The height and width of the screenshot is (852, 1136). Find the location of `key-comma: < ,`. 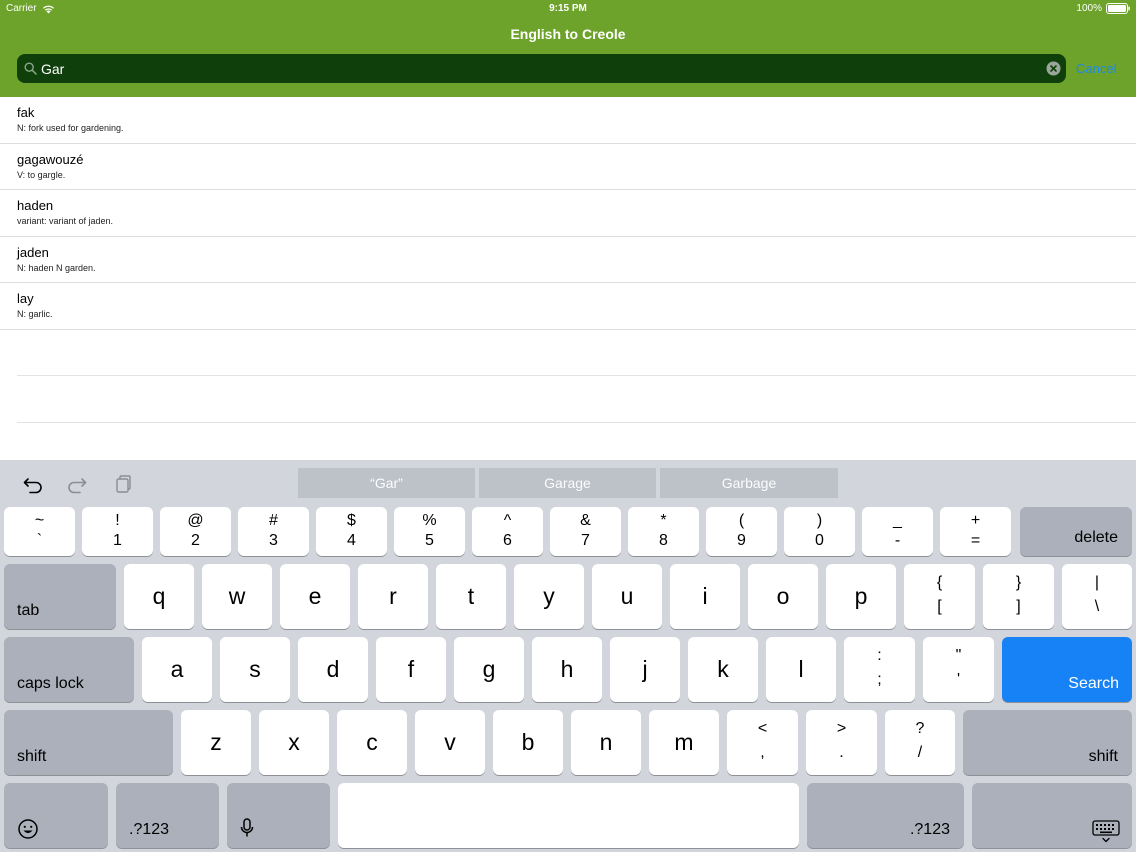

key-comma: < , is located at coordinates (762, 742).